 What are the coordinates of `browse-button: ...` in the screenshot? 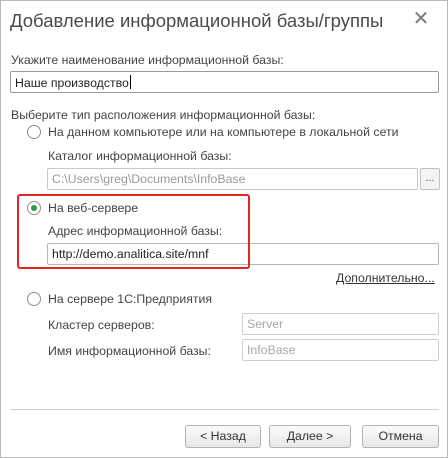 It's located at (430, 179).